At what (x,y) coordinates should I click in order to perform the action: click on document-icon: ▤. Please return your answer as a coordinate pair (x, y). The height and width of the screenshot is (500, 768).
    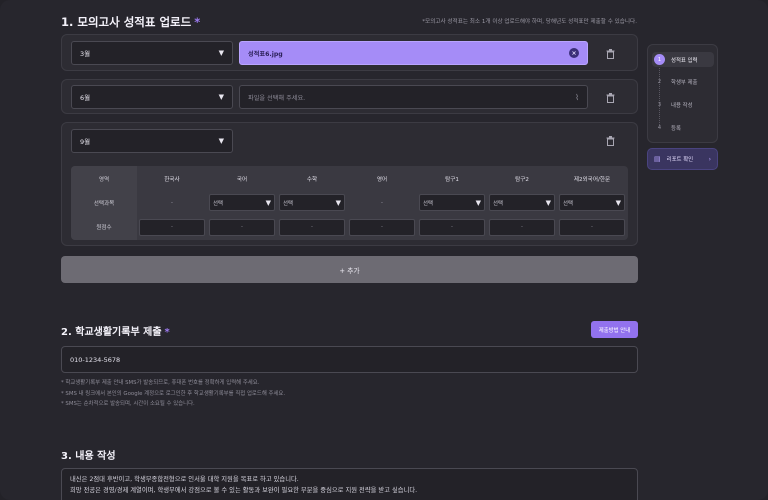
    Looking at the image, I should click on (657, 159).